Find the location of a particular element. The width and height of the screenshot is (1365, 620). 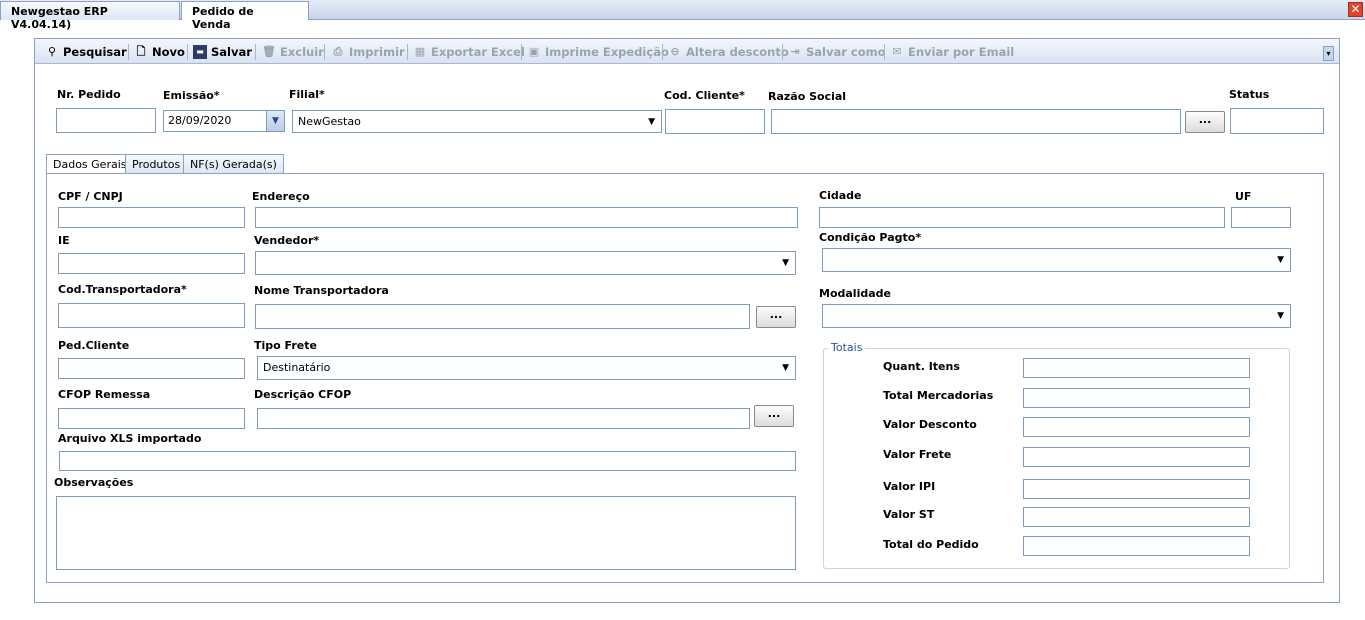

nr-pedido-label: Nr. Pedido is located at coordinates (89, 94).